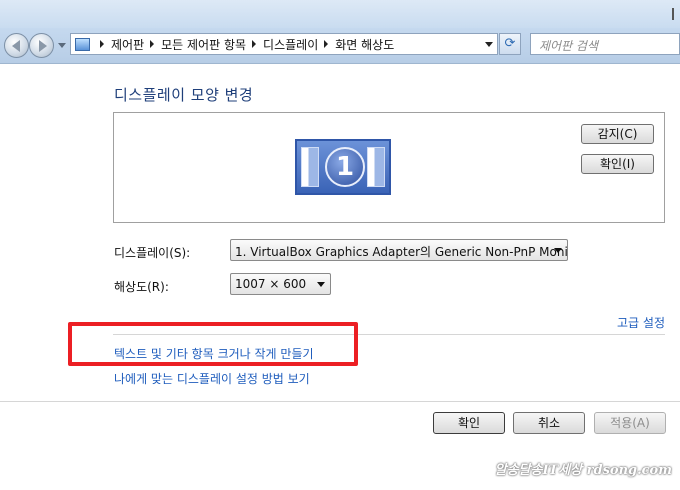  I want to click on window-titlebar, so click(340, 14).